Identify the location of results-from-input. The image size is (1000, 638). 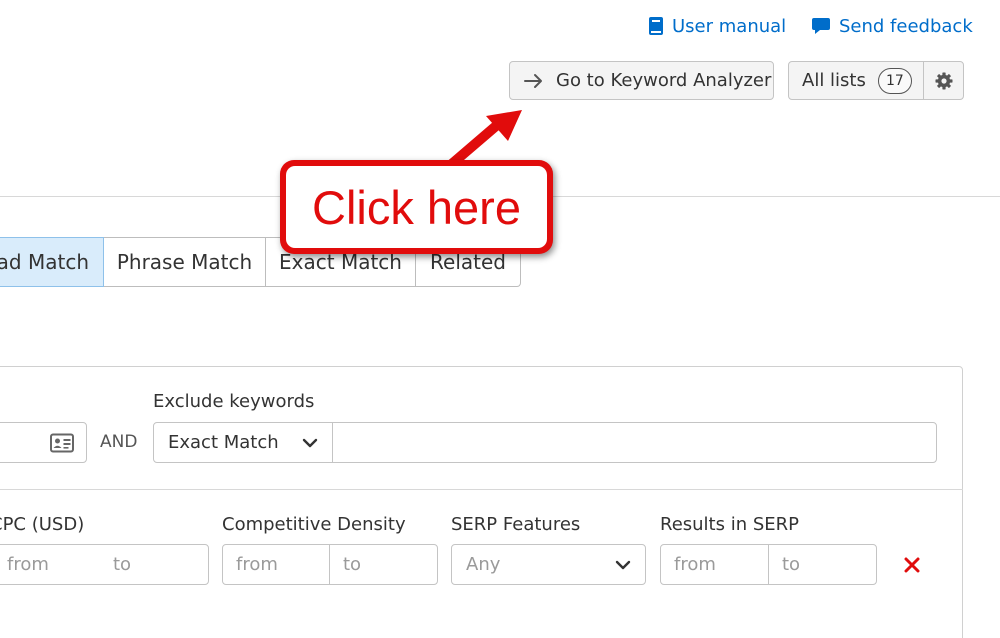
(714, 564).